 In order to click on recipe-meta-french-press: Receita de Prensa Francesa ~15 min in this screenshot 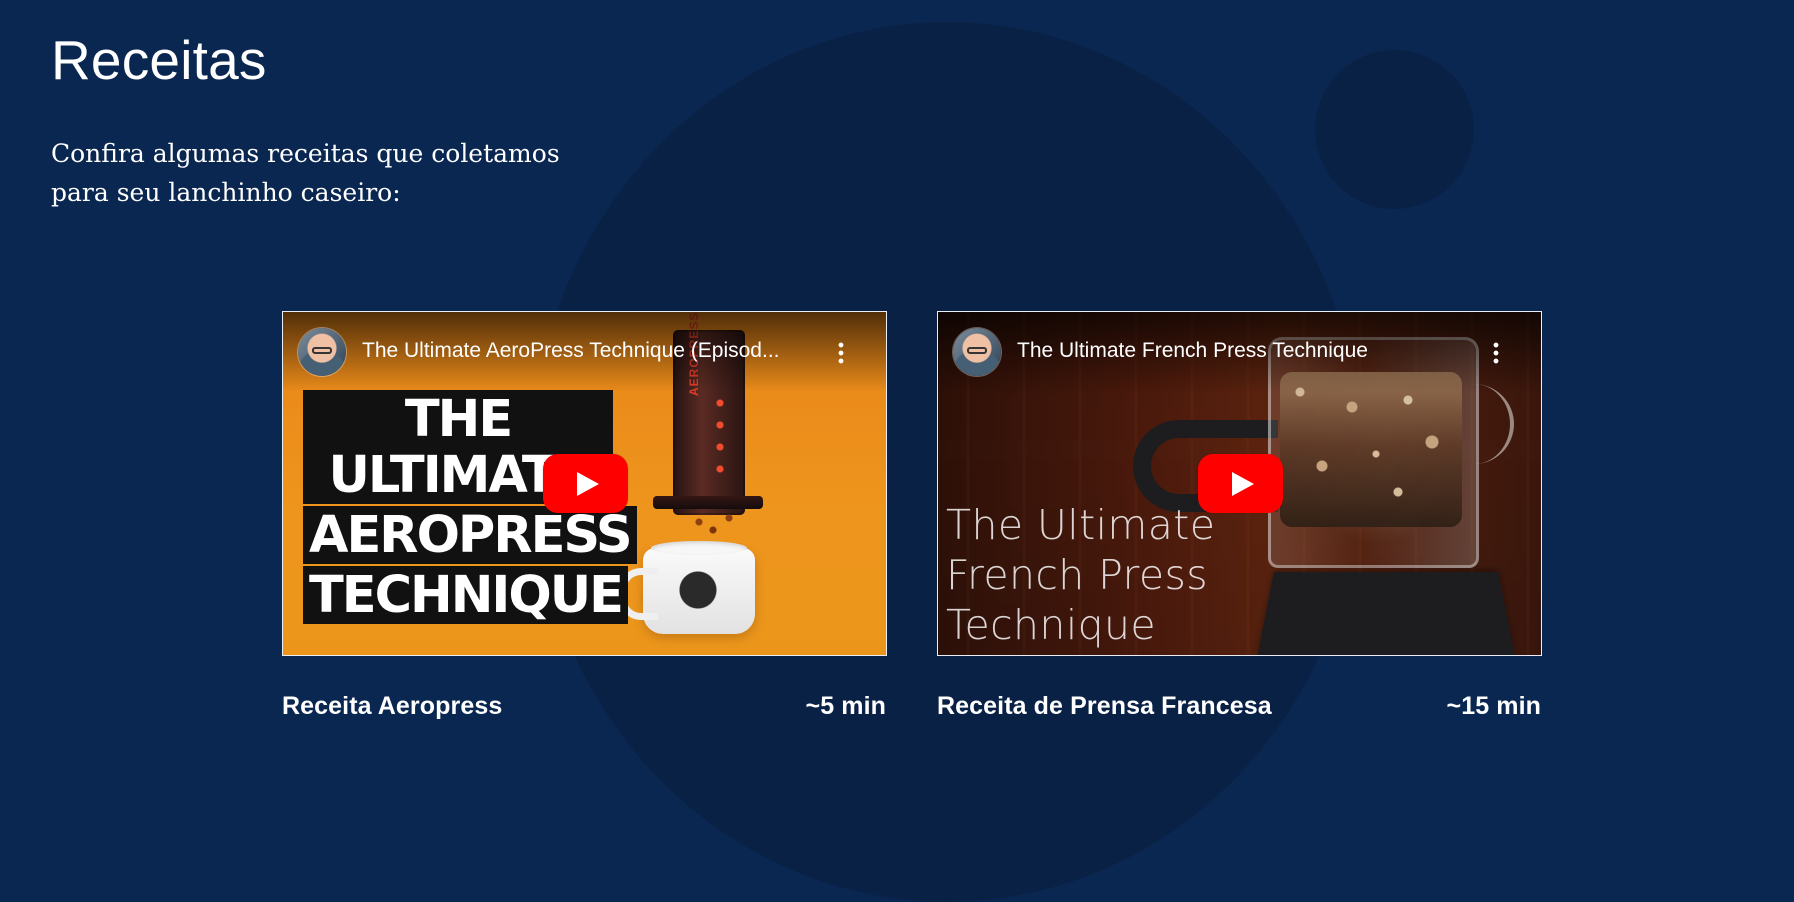, I will do `click(1239, 706)`.